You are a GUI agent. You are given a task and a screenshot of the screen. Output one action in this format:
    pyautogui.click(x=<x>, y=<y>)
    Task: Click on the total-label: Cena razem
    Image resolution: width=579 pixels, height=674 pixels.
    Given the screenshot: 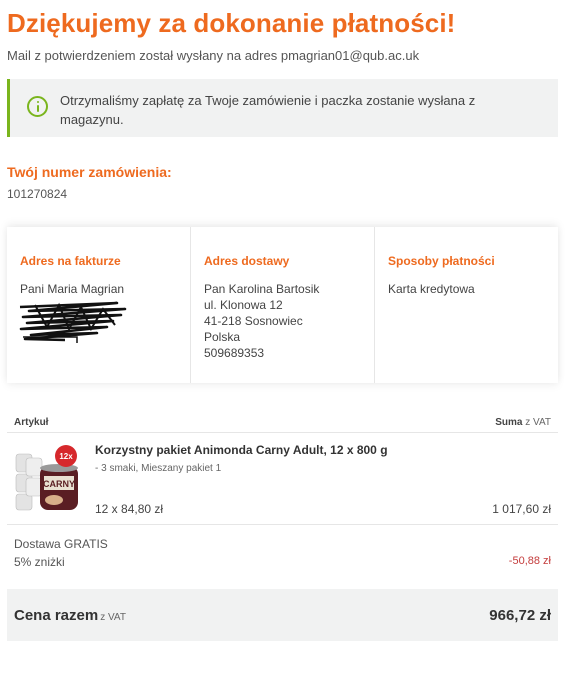 What is the action you would take?
    pyautogui.click(x=56, y=615)
    